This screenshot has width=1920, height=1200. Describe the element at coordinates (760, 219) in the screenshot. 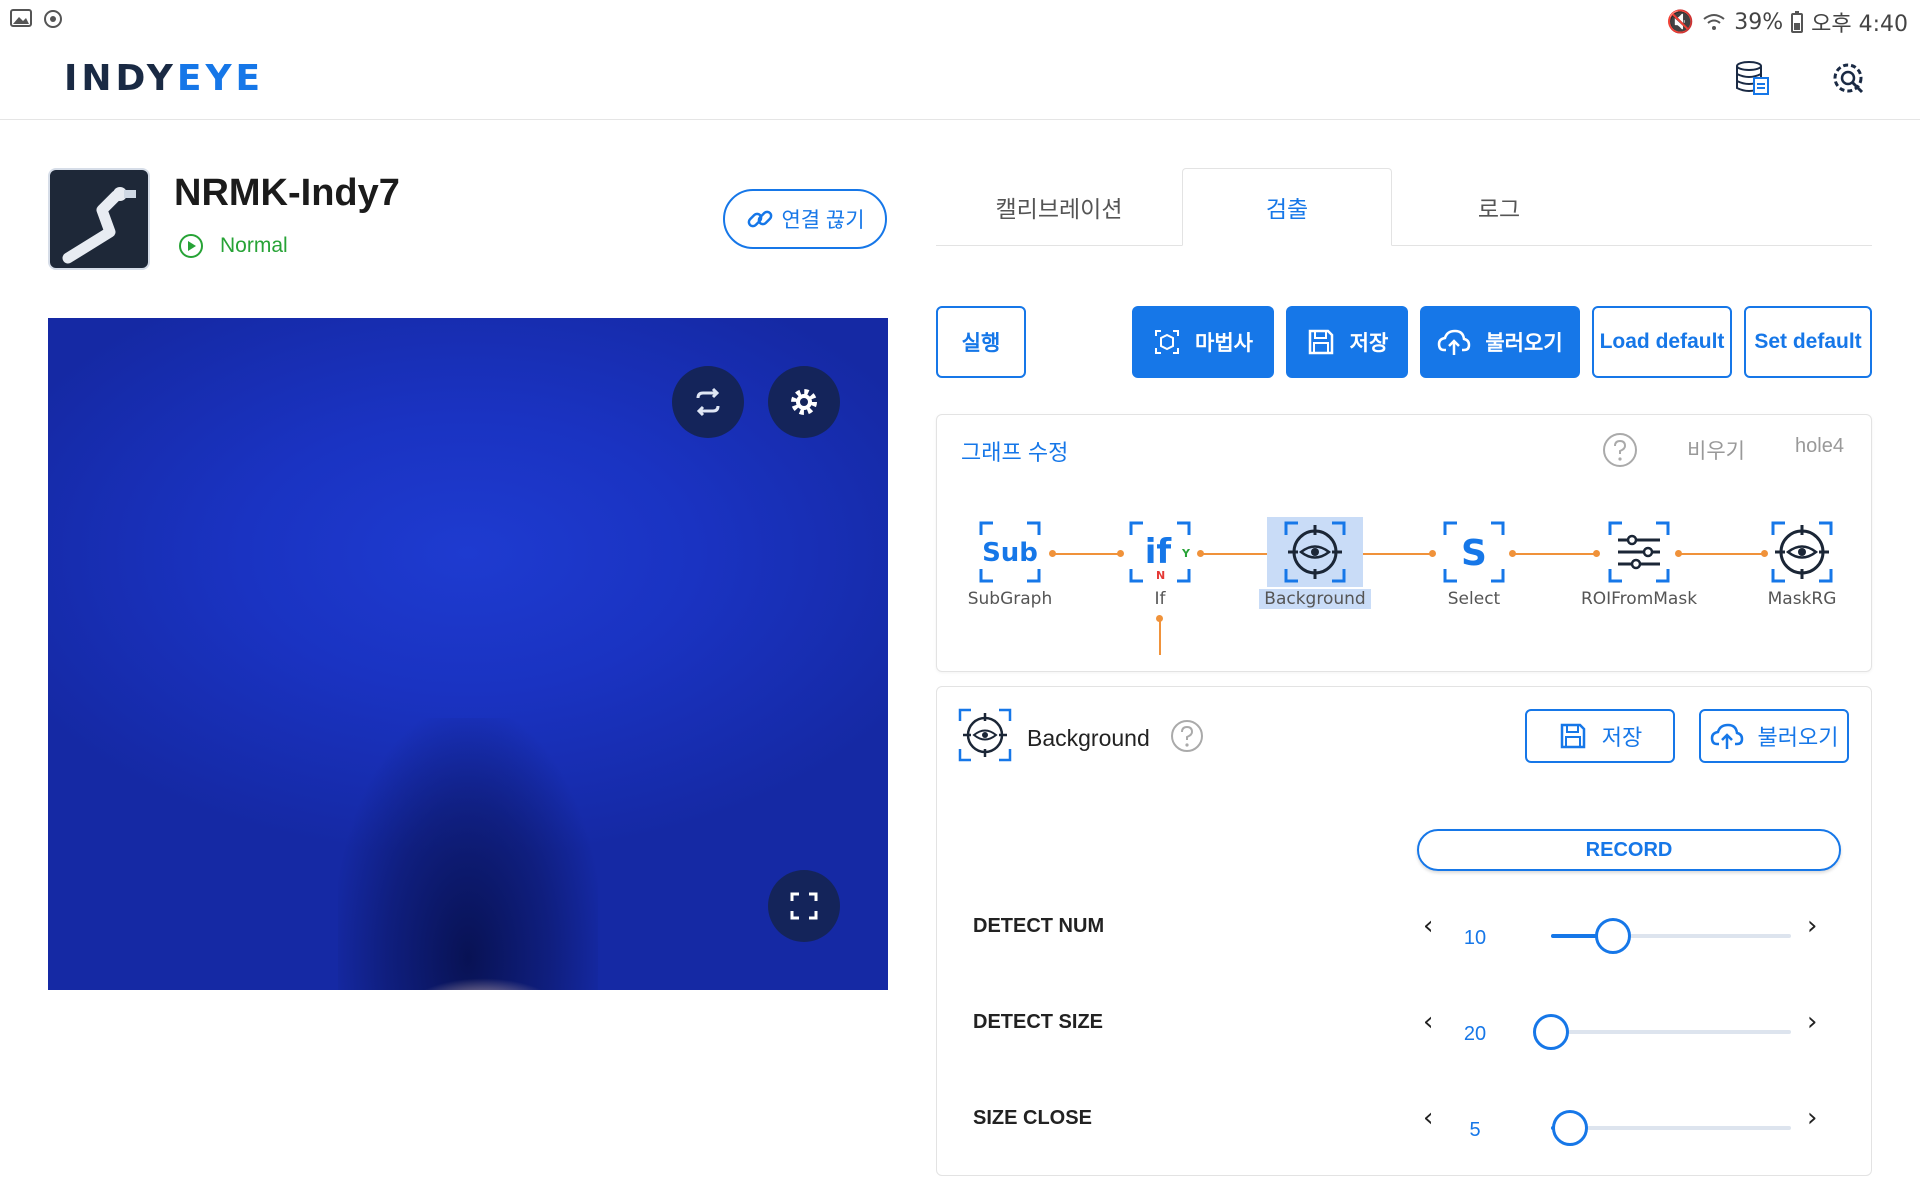

I see `link-icon` at that location.